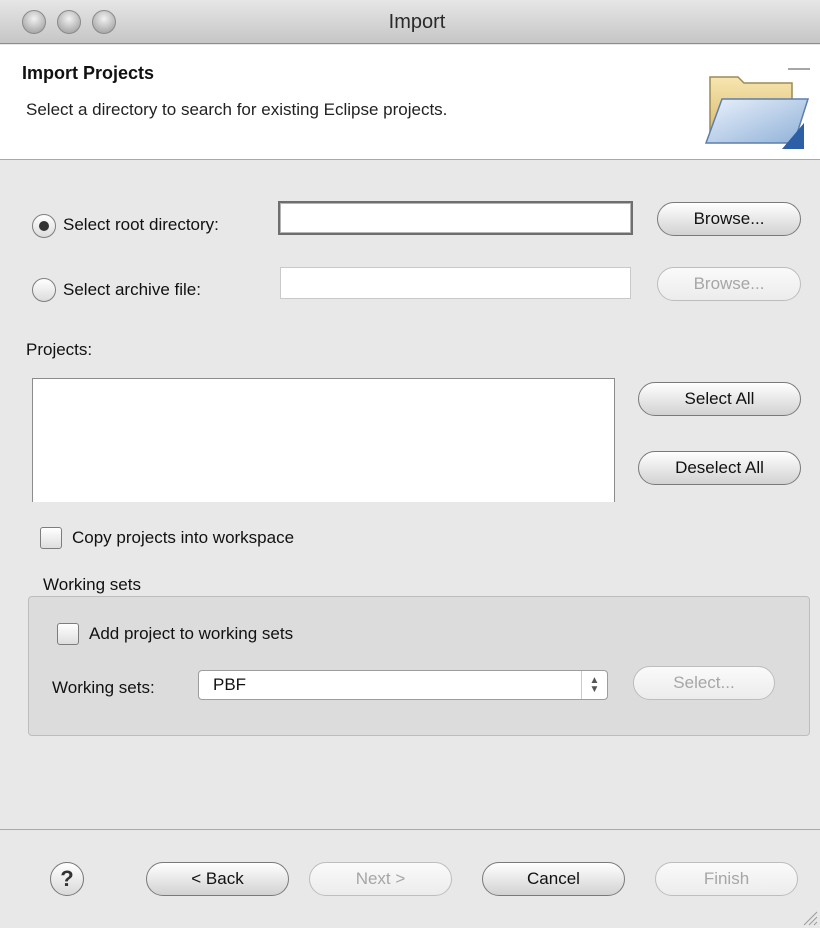  Describe the element at coordinates (417, 22) in the screenshot. I see `window-title: Import` at that location.